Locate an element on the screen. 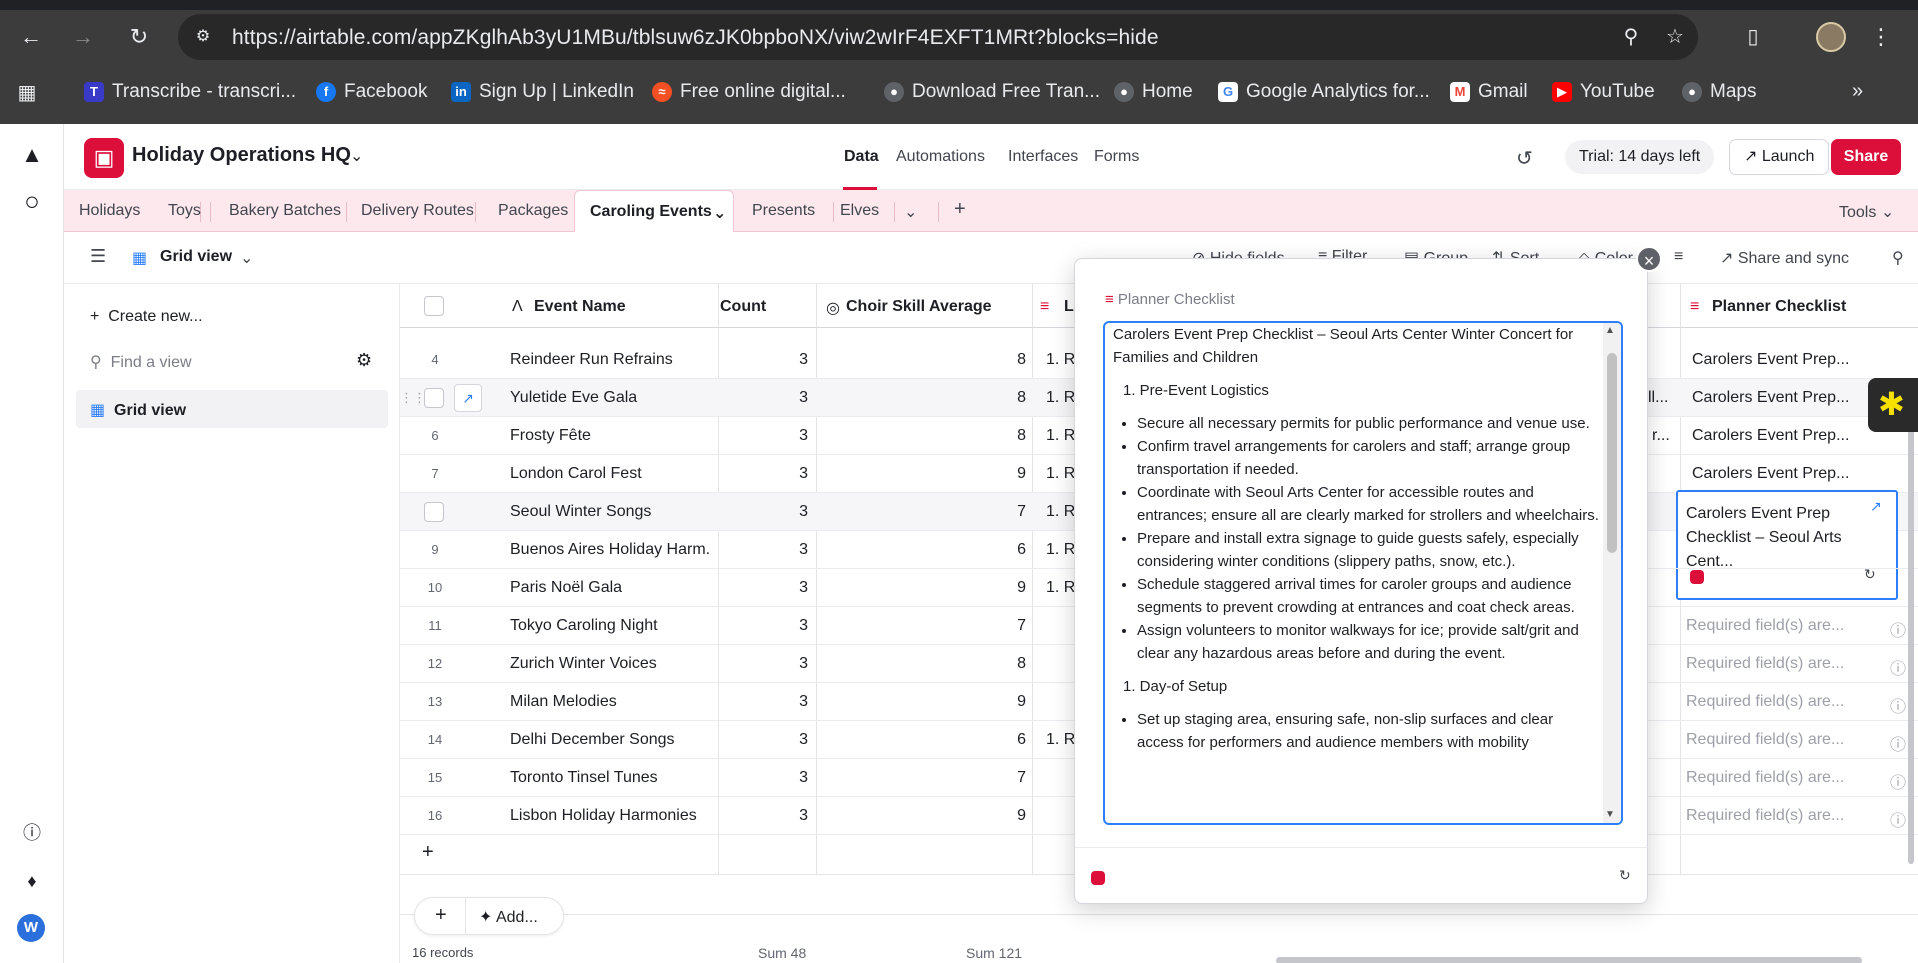 This screenshot has height=963, width=1918. add-row-icon: + is located at coordinates (428, 852).